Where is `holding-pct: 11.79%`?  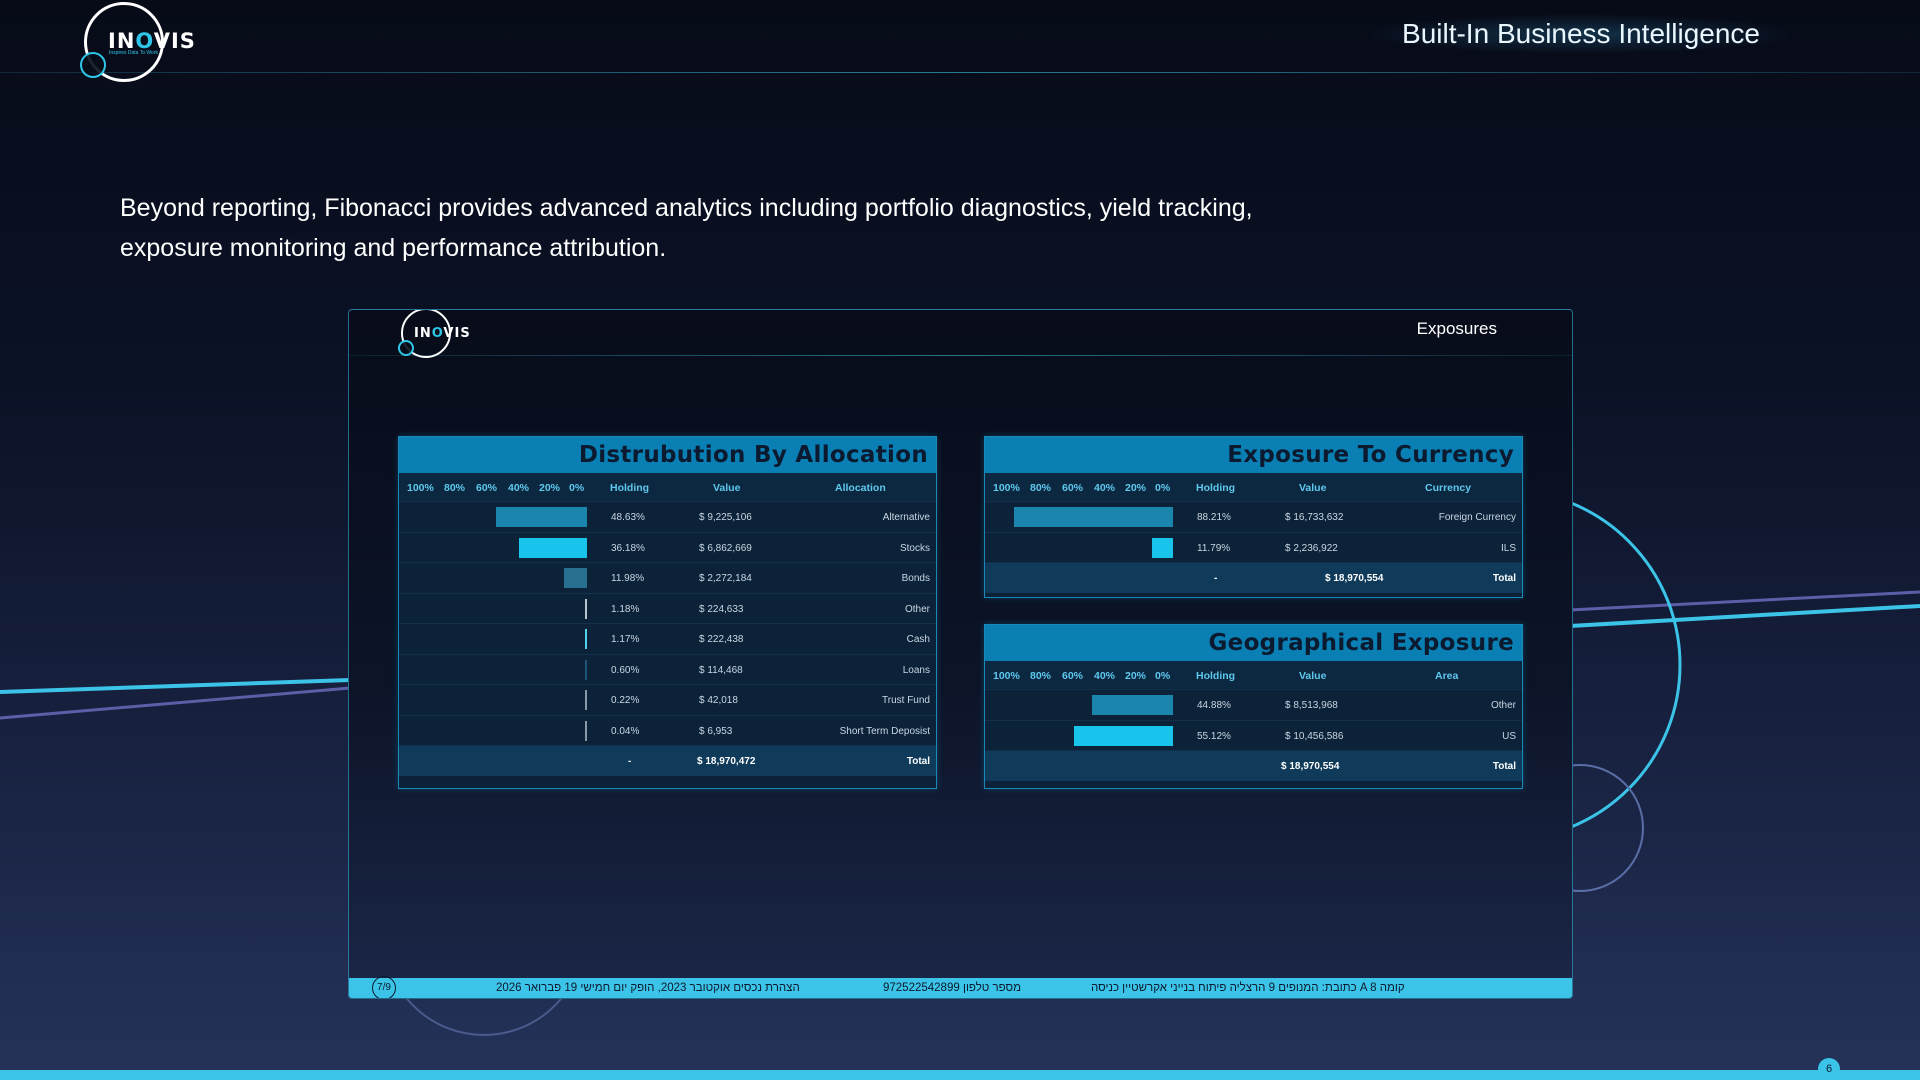 holding-pct: 11.79% is located at coordinates (1214, 548).